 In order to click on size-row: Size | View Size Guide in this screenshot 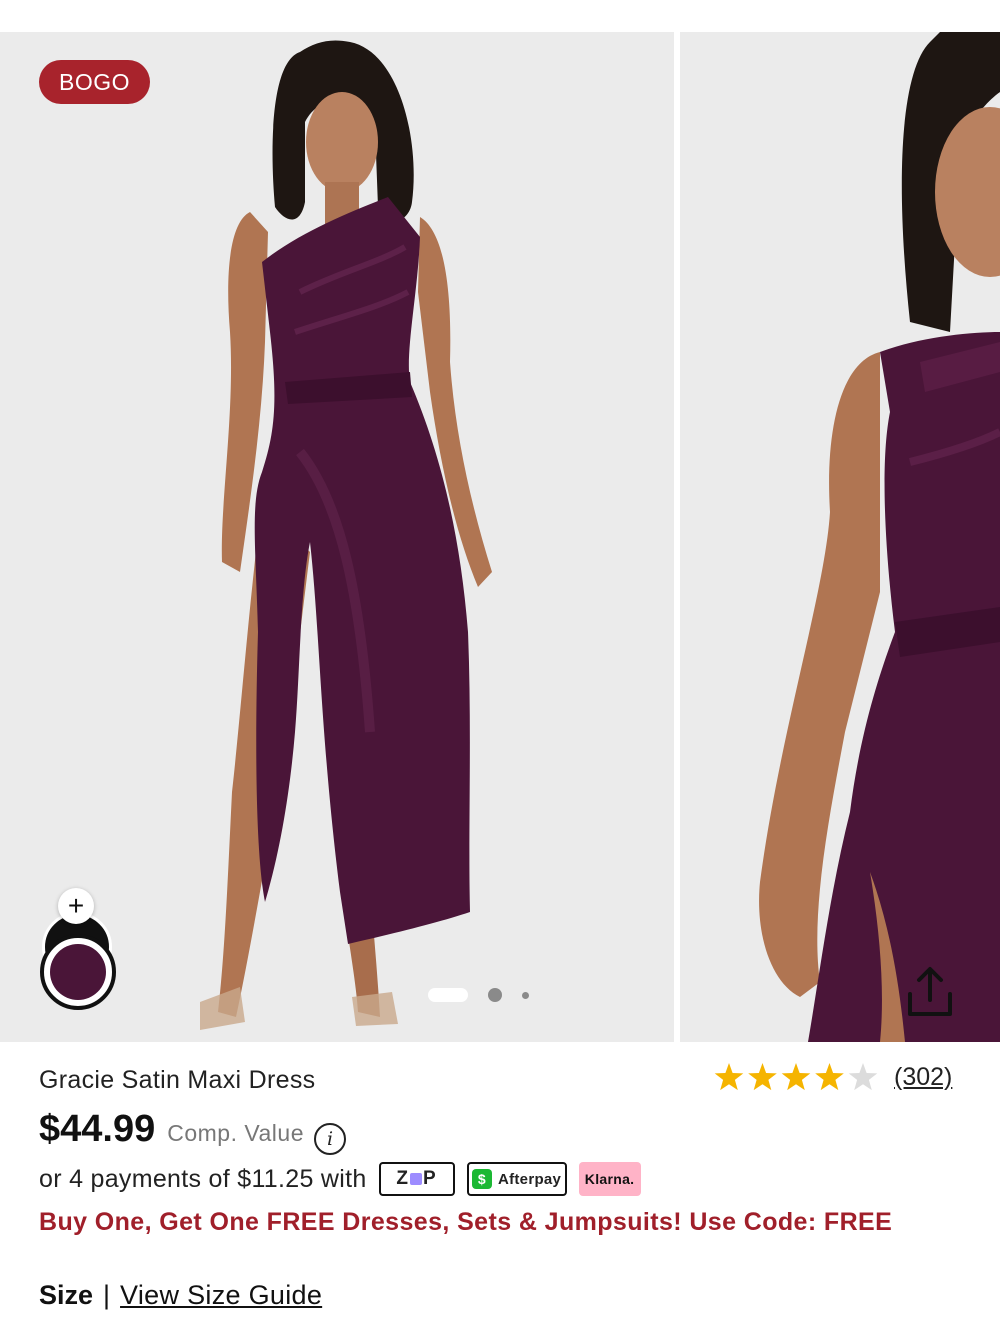, I will do `click(180, 1295)`.